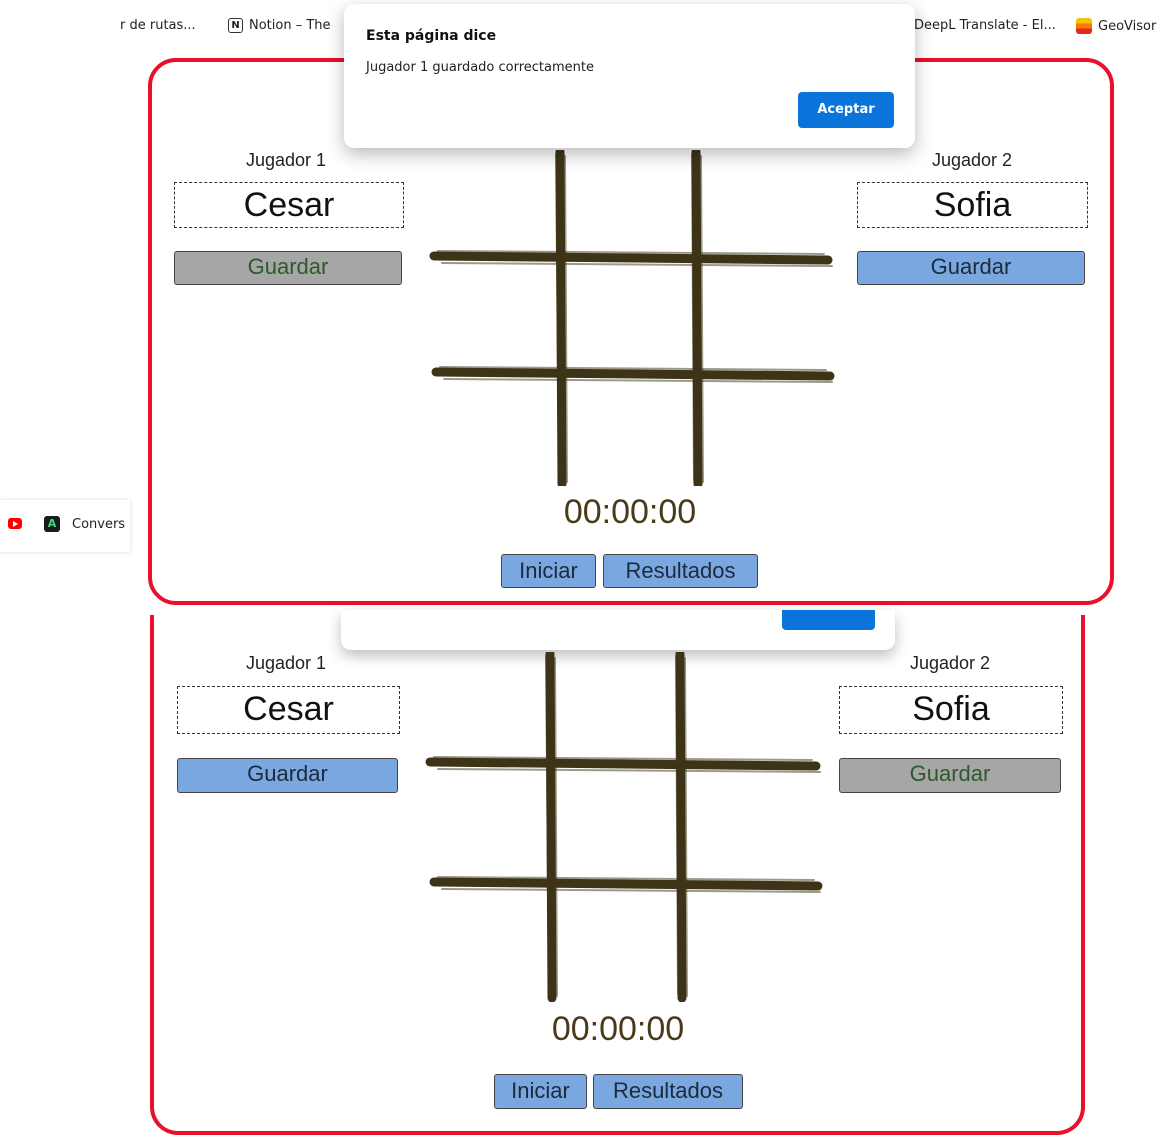 The image size is (1175, 1135). I want to click on bookmarks-strip: A Convers, so click(65, 526).